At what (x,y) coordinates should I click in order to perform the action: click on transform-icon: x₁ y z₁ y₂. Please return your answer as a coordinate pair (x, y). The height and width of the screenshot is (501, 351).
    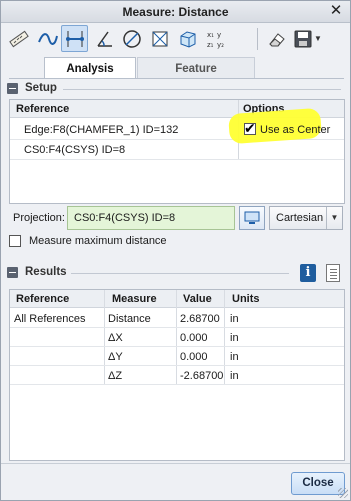
    Looking at the image, I should click on (215, 38).